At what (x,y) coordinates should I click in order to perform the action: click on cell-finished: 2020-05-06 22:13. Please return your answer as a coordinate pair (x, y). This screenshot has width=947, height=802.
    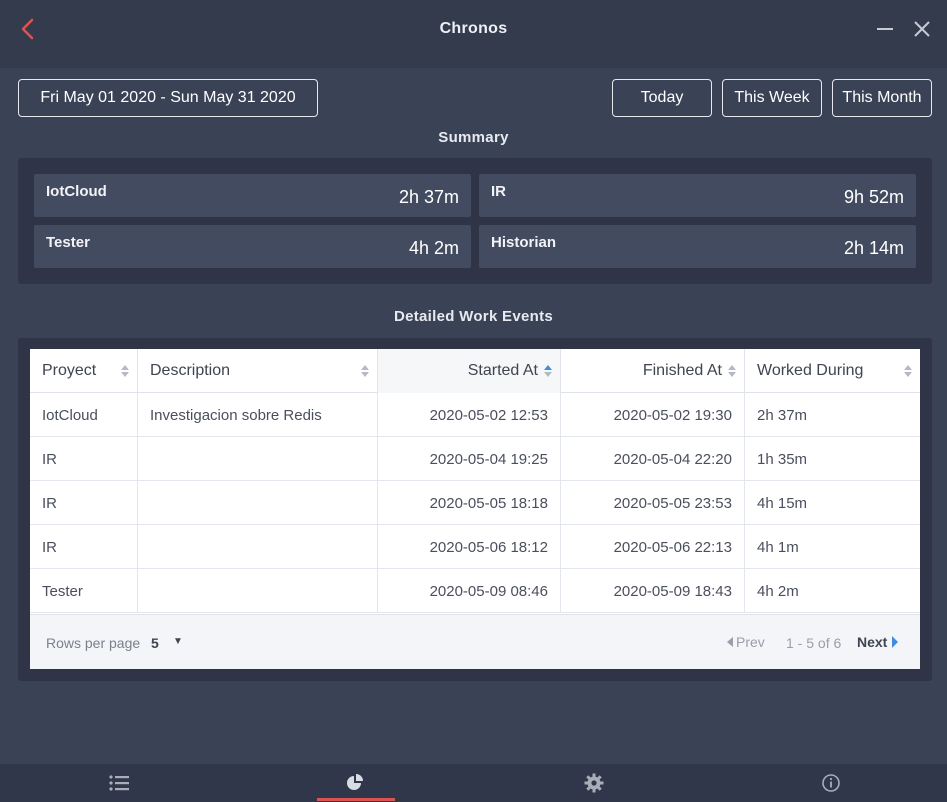
    Looking at the image, I should click on (653, 547).